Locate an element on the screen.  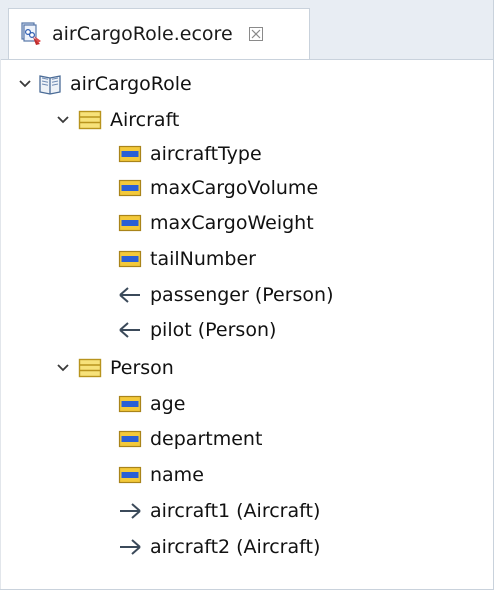
tree-item-label: Aircraft is located at coordinates (145, 120).